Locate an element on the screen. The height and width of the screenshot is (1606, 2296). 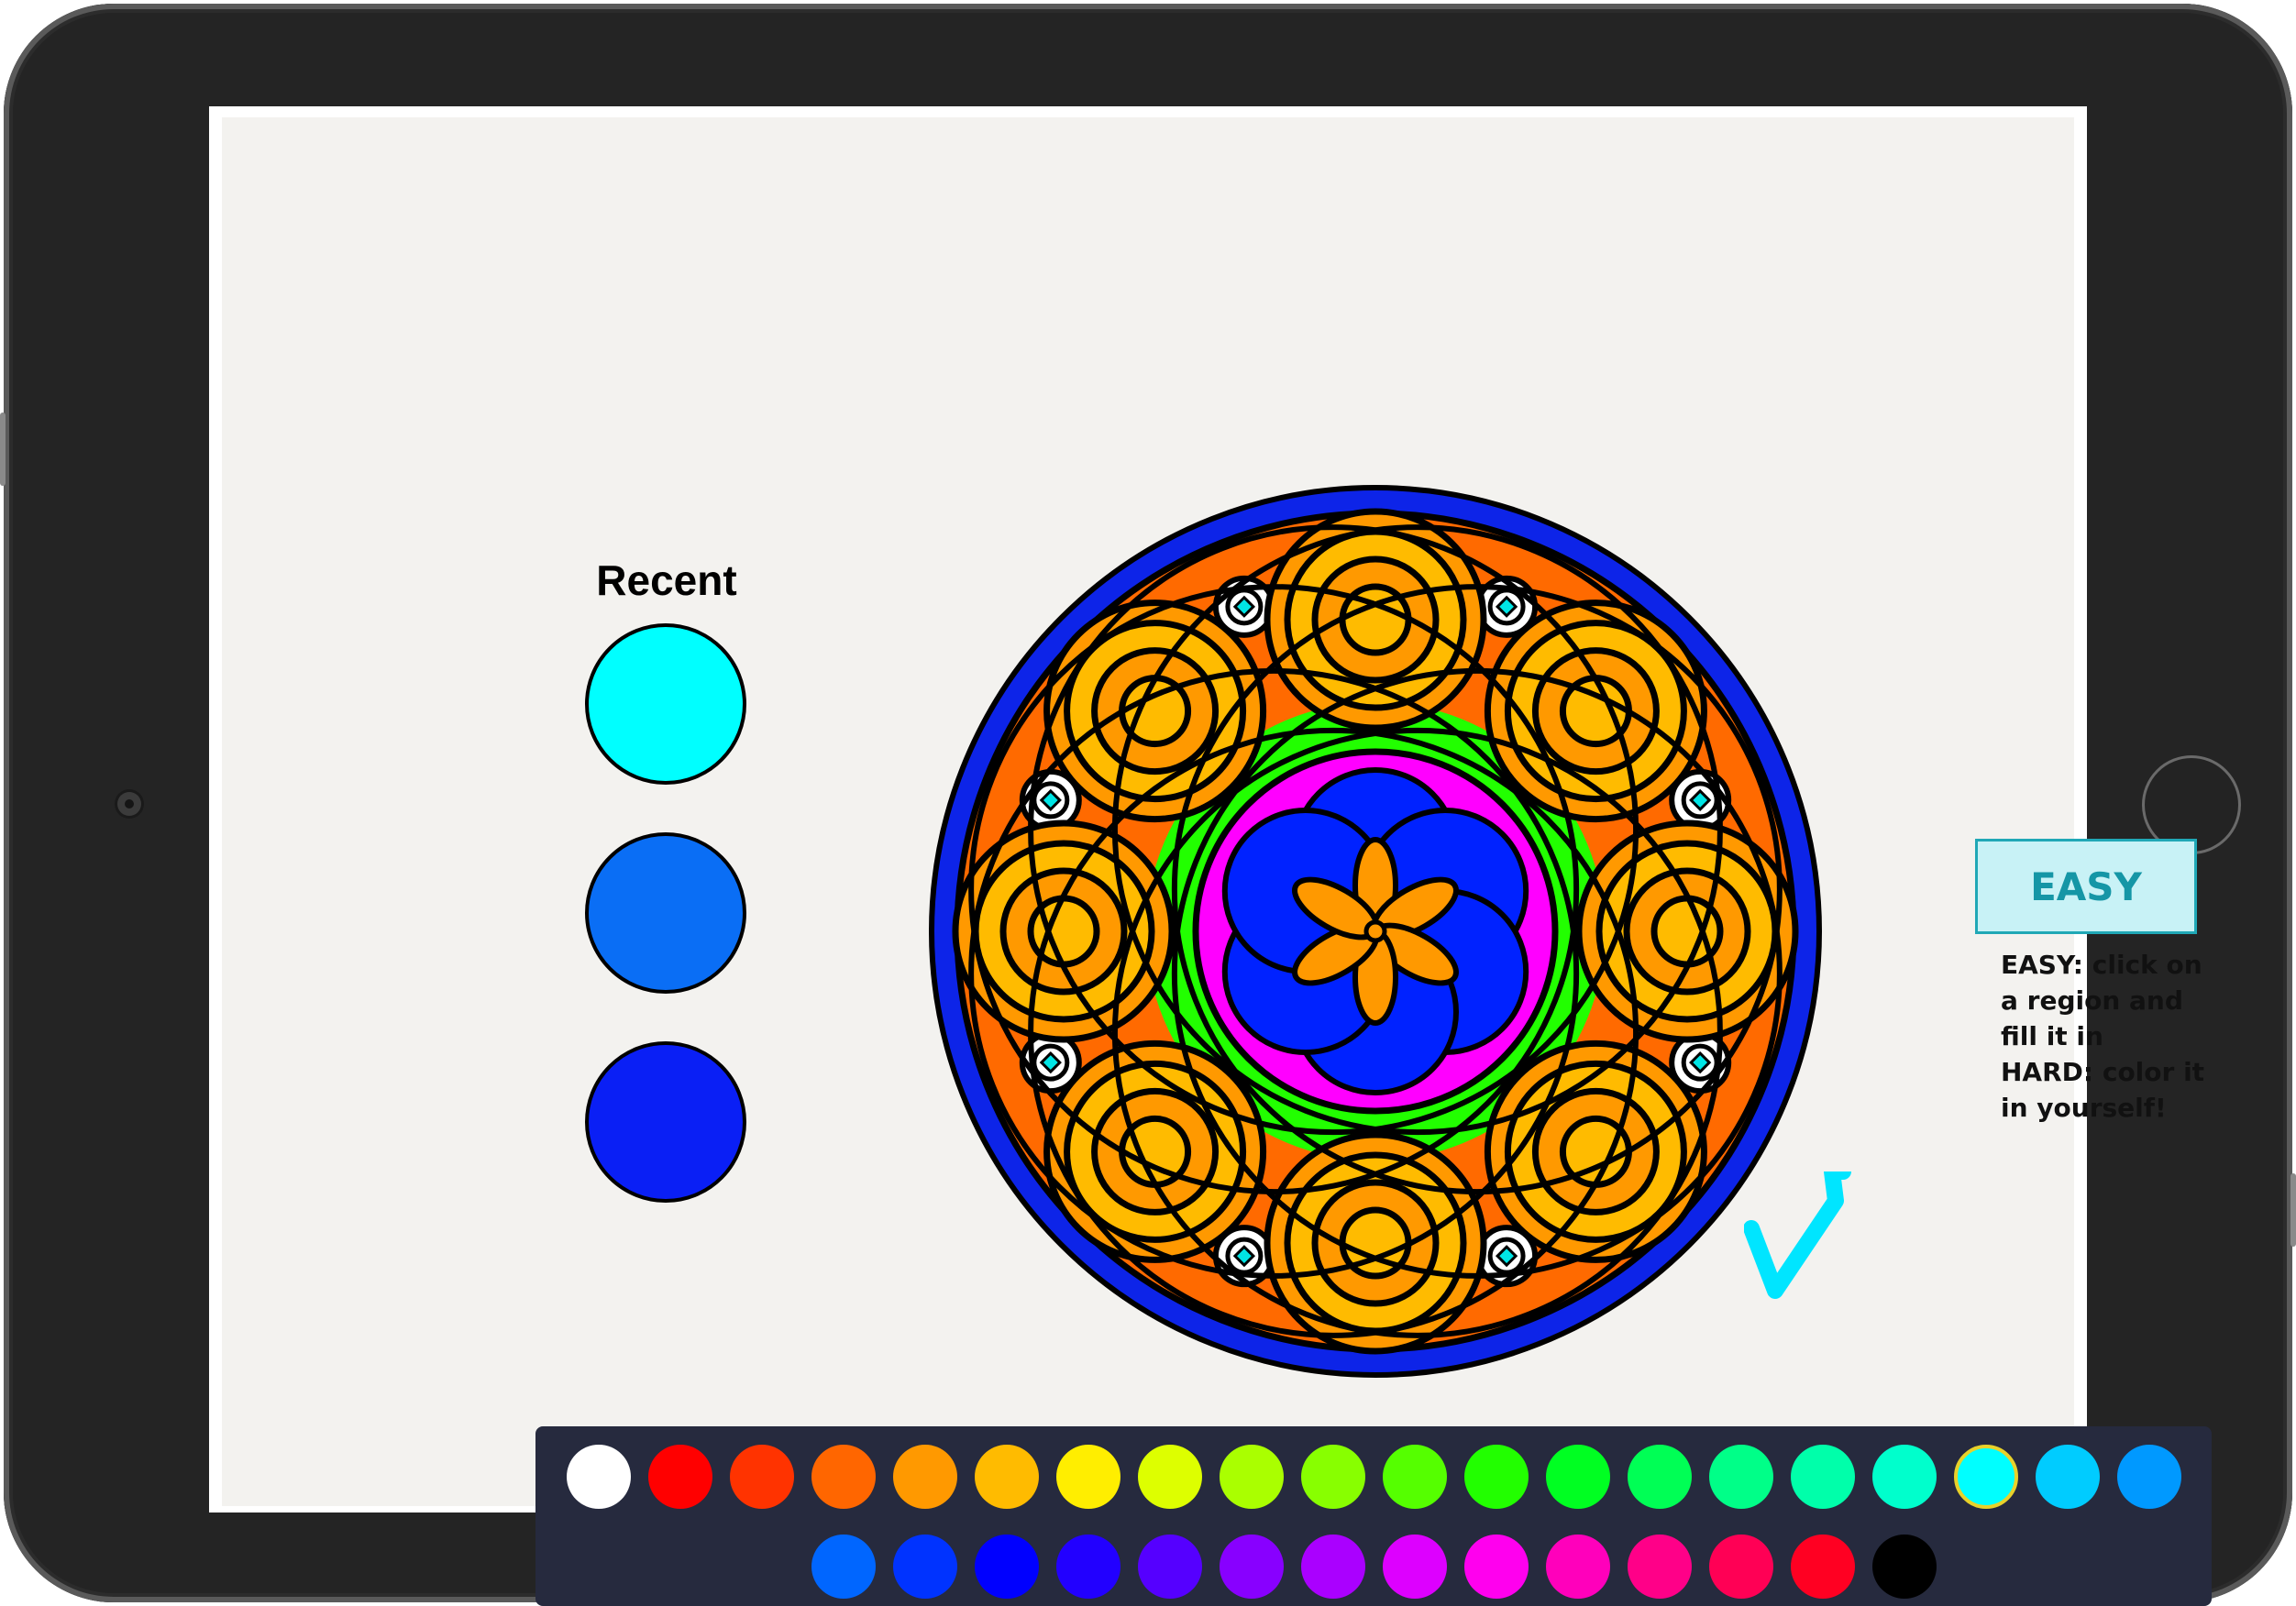
help-line: in yourself! is located at coordinates (2084, 1108).